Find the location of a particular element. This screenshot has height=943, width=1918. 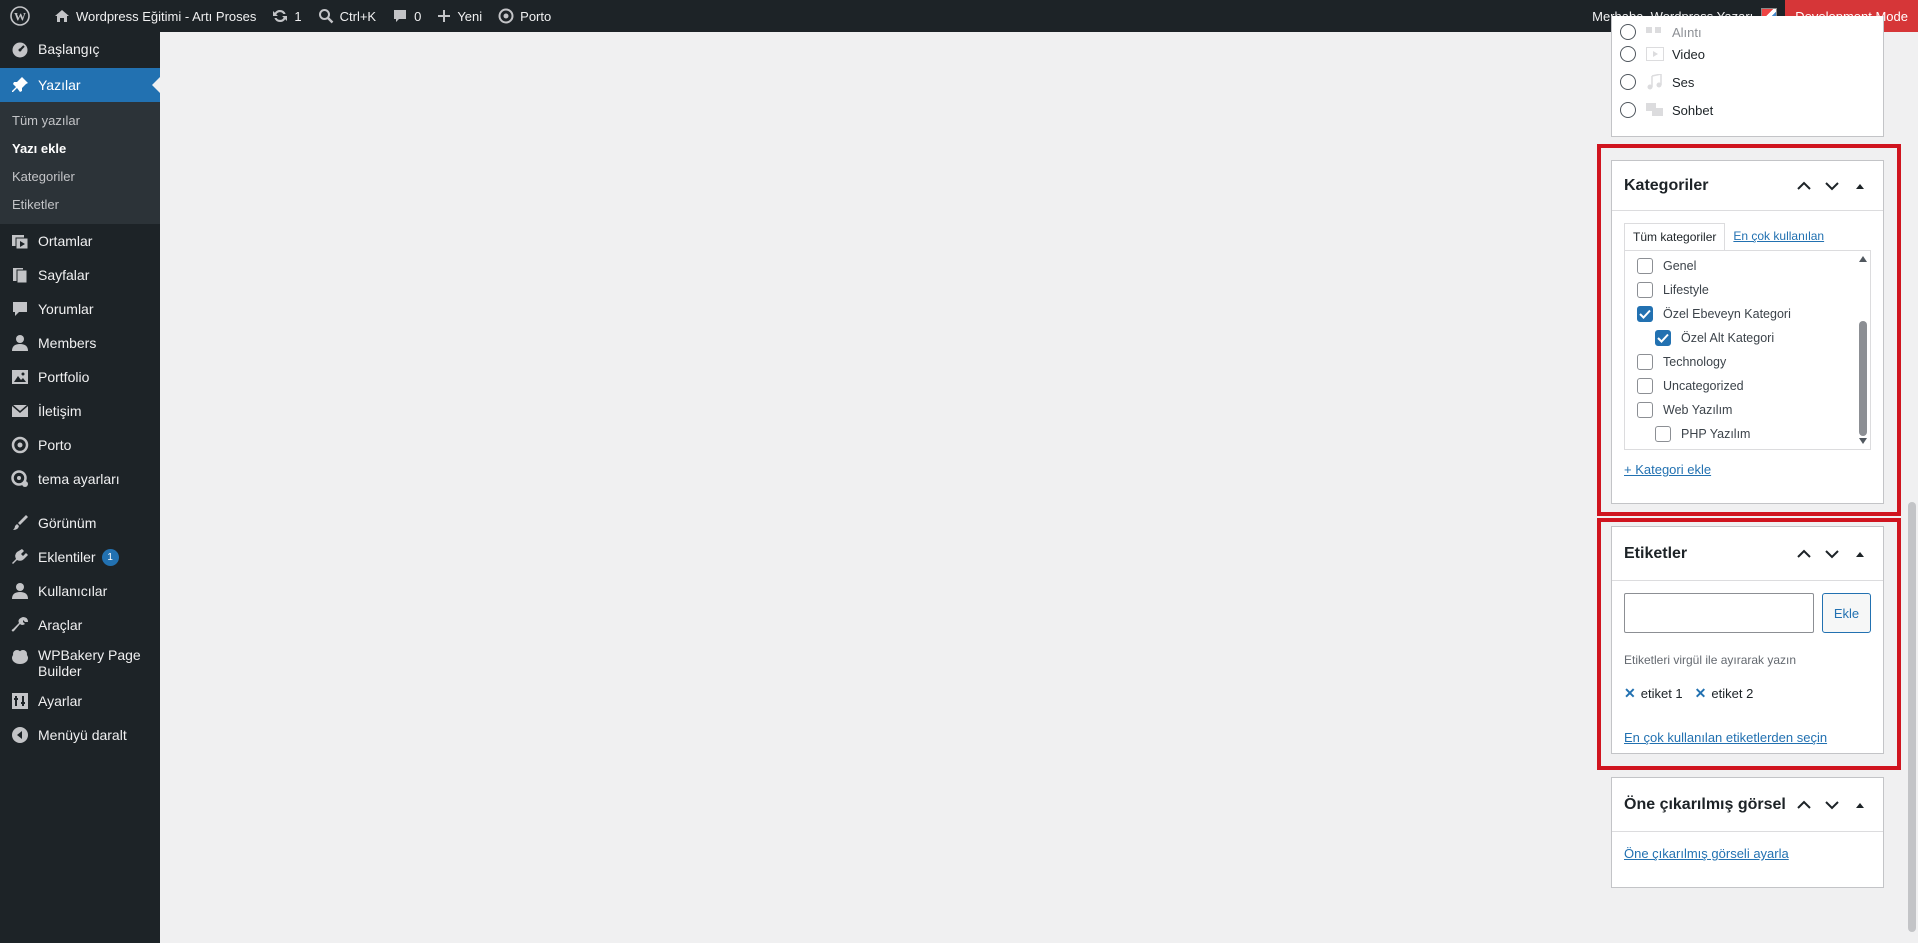

format-option-audio: Ses is located at coordinates (1747, 82).